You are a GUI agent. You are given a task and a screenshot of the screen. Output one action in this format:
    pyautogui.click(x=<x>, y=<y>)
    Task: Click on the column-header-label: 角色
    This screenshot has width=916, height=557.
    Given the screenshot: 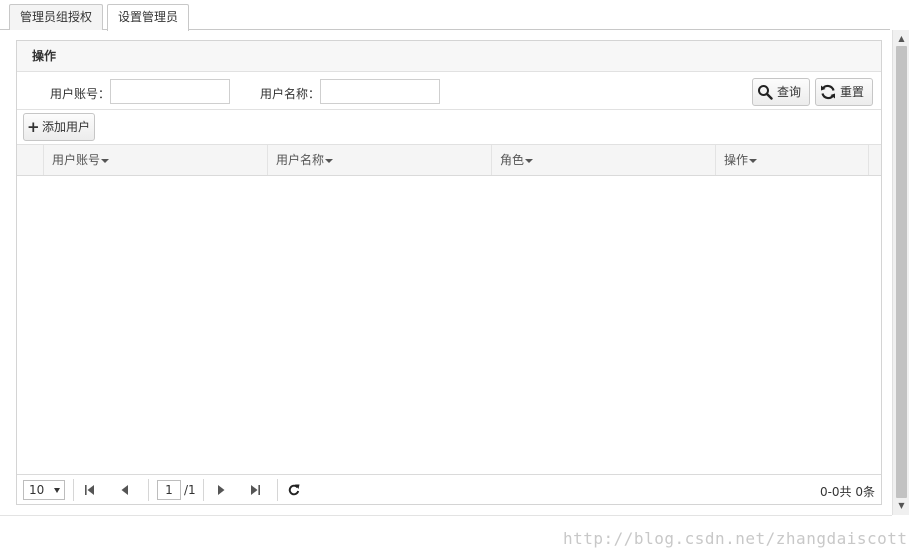 What is the action you would take?
    pyautogui.click(x=512, y=160)
    